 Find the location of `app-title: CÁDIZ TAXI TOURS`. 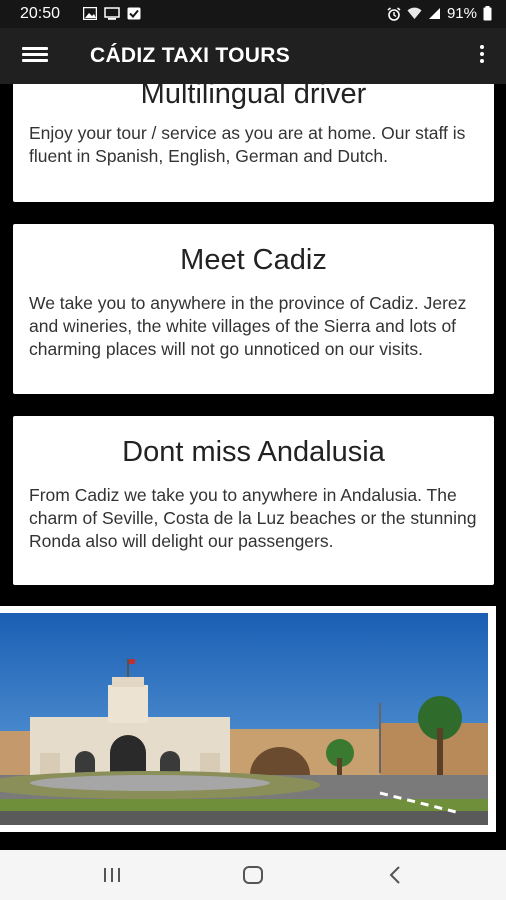

app-title: CÁDIZ TAXI TOURS is located at coordinates (190, 55).